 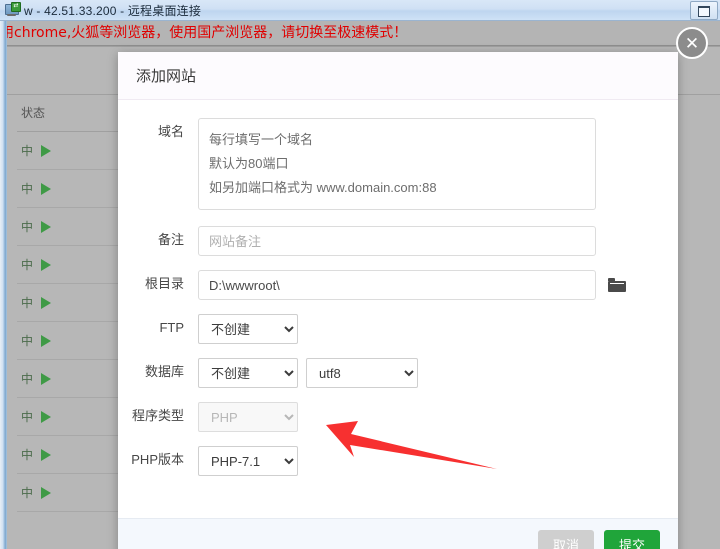 I want to click on ftp-label: FTP, so click(x=171, y=327).